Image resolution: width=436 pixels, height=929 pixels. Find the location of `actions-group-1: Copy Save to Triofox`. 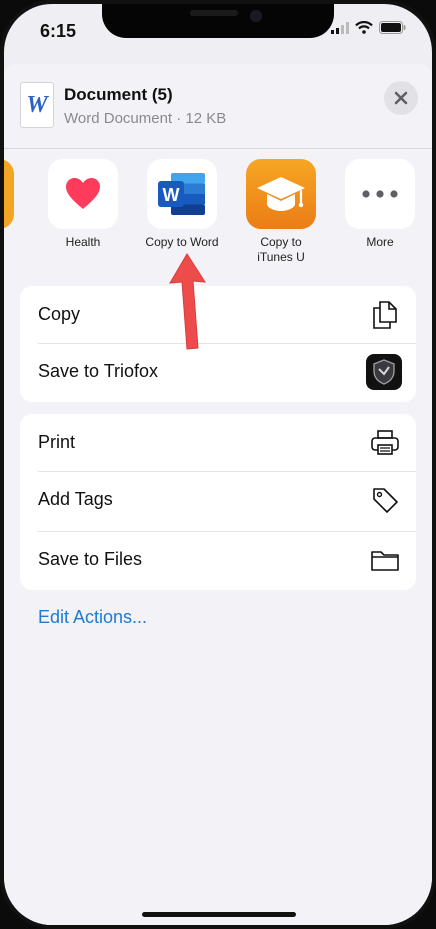

actions-group-1: Copy Save to Triofox is located at coordinates (218, 344).